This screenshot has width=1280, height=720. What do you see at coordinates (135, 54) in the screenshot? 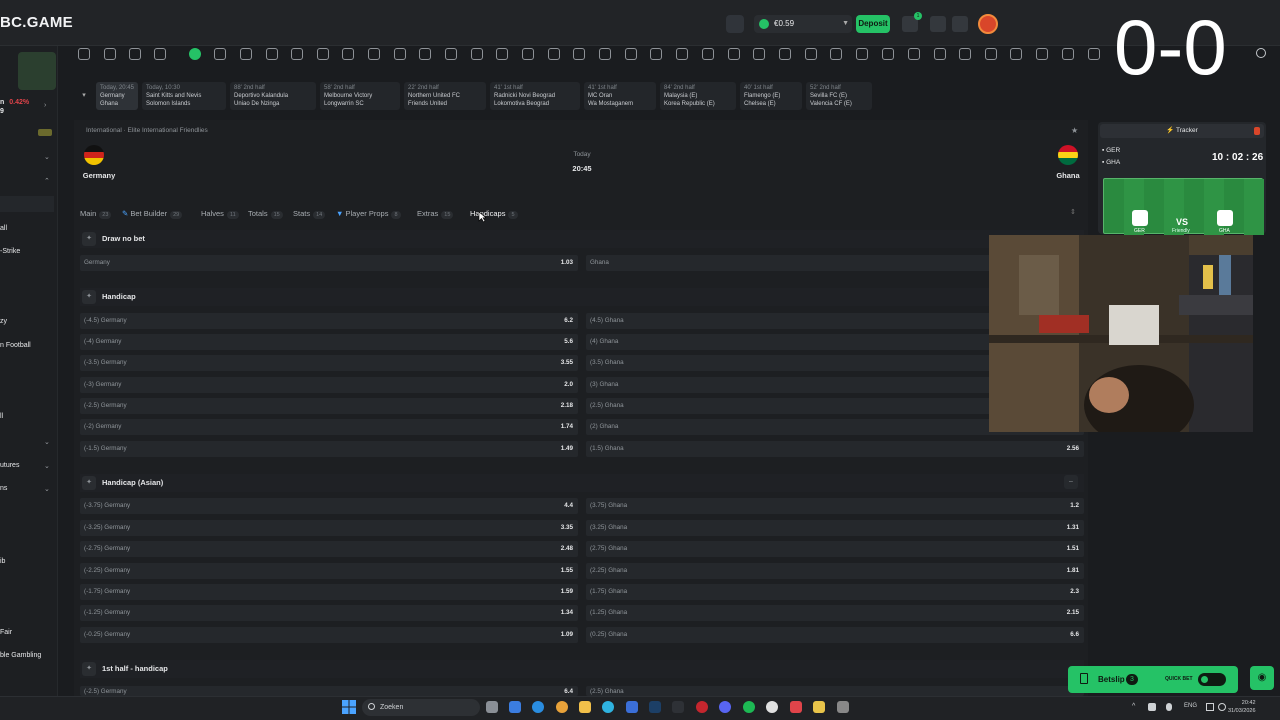
I see `favorite-star-icon` at bounding box center [135, 54].